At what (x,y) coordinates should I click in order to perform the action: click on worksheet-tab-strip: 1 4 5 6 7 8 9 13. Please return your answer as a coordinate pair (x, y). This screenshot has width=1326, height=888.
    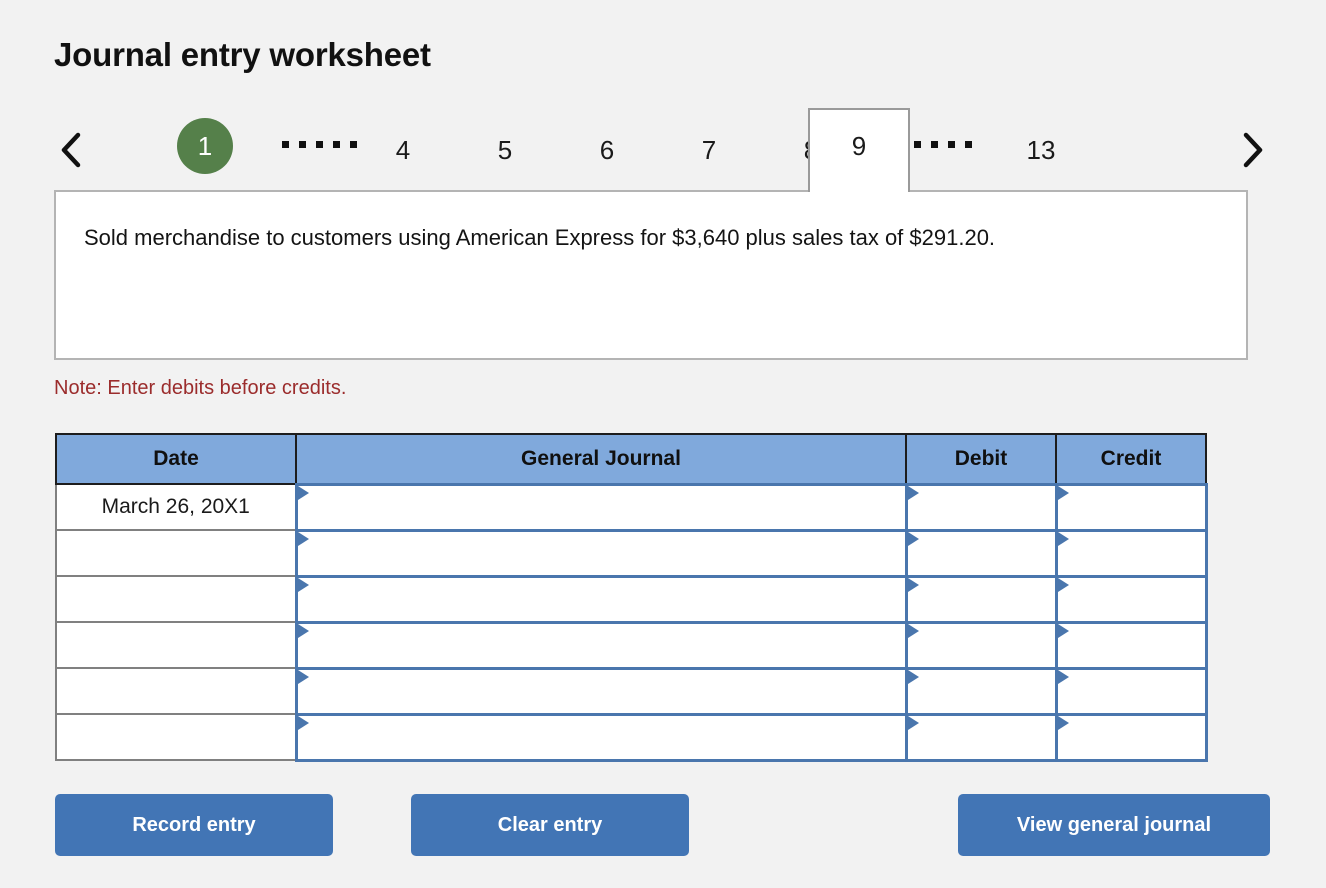
    Looking at the image, I should click on (662, 150).